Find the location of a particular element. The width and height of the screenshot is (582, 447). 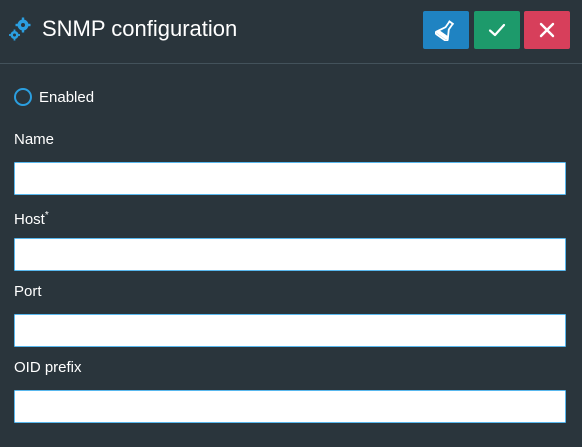

port-label: Port is located at coordinates (28, 291).